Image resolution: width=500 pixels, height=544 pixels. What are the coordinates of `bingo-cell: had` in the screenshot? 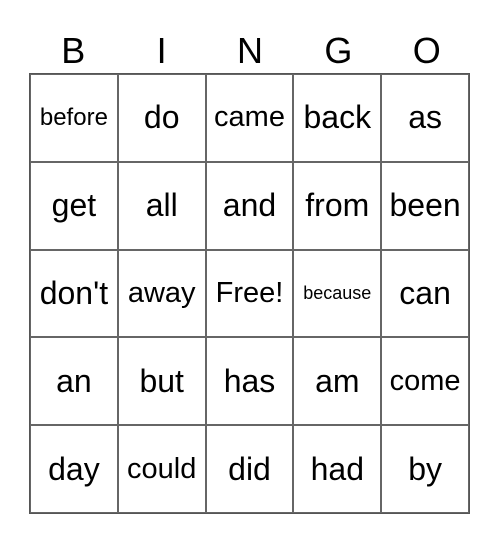 It's located at (337, 469).